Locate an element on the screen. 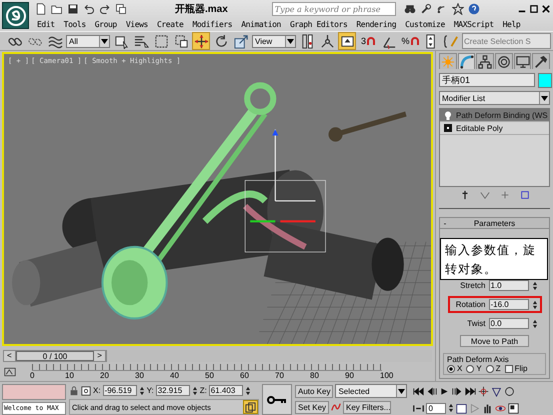 The height and width of the screenshot is (415, 553). menu-item: Views is located at coordinates (137, 24).